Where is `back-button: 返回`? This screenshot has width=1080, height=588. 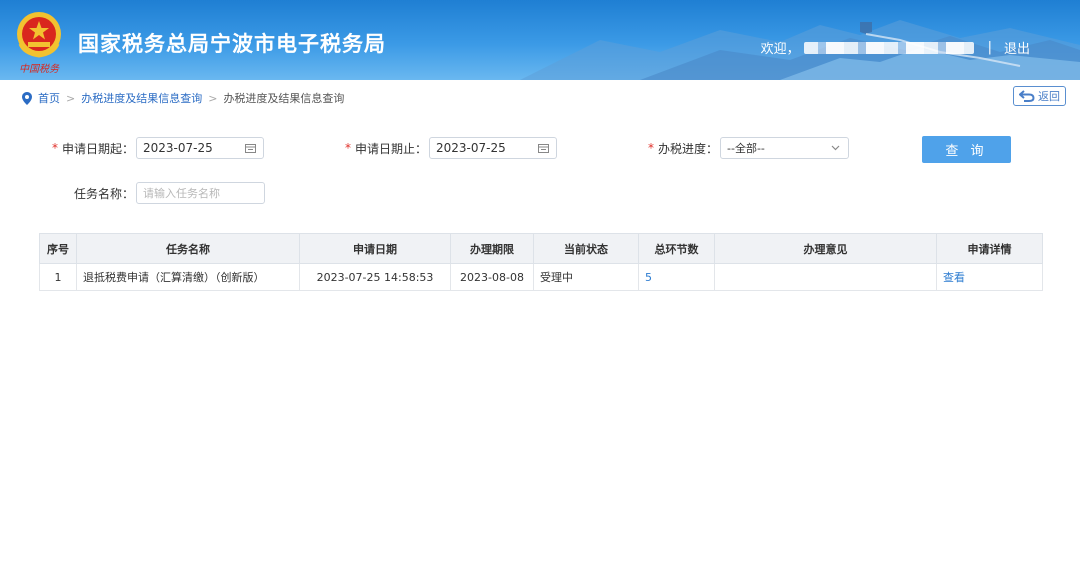
back-button: 返回 is located at coordinates (1039, 96).